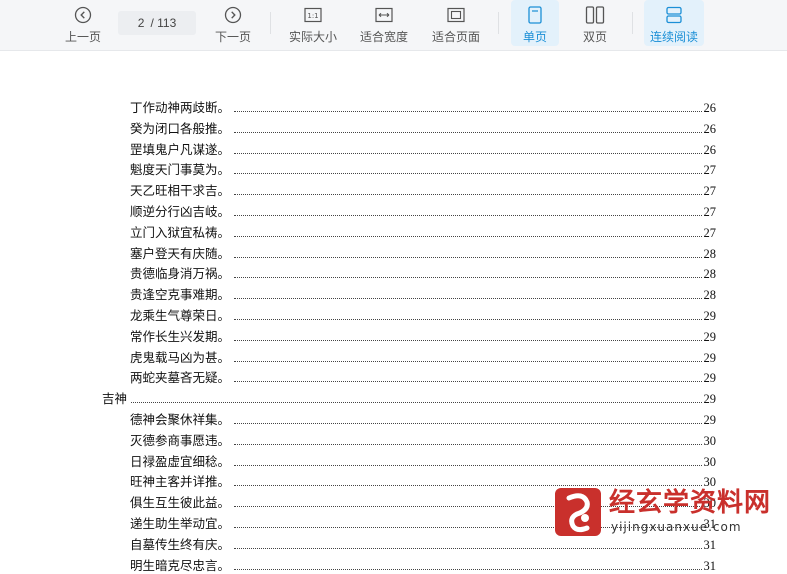  Describe the element at coordinates (423, 127) in the screenshot. I see `toc-entry: 癸为闭口各般推。 26` at that location.